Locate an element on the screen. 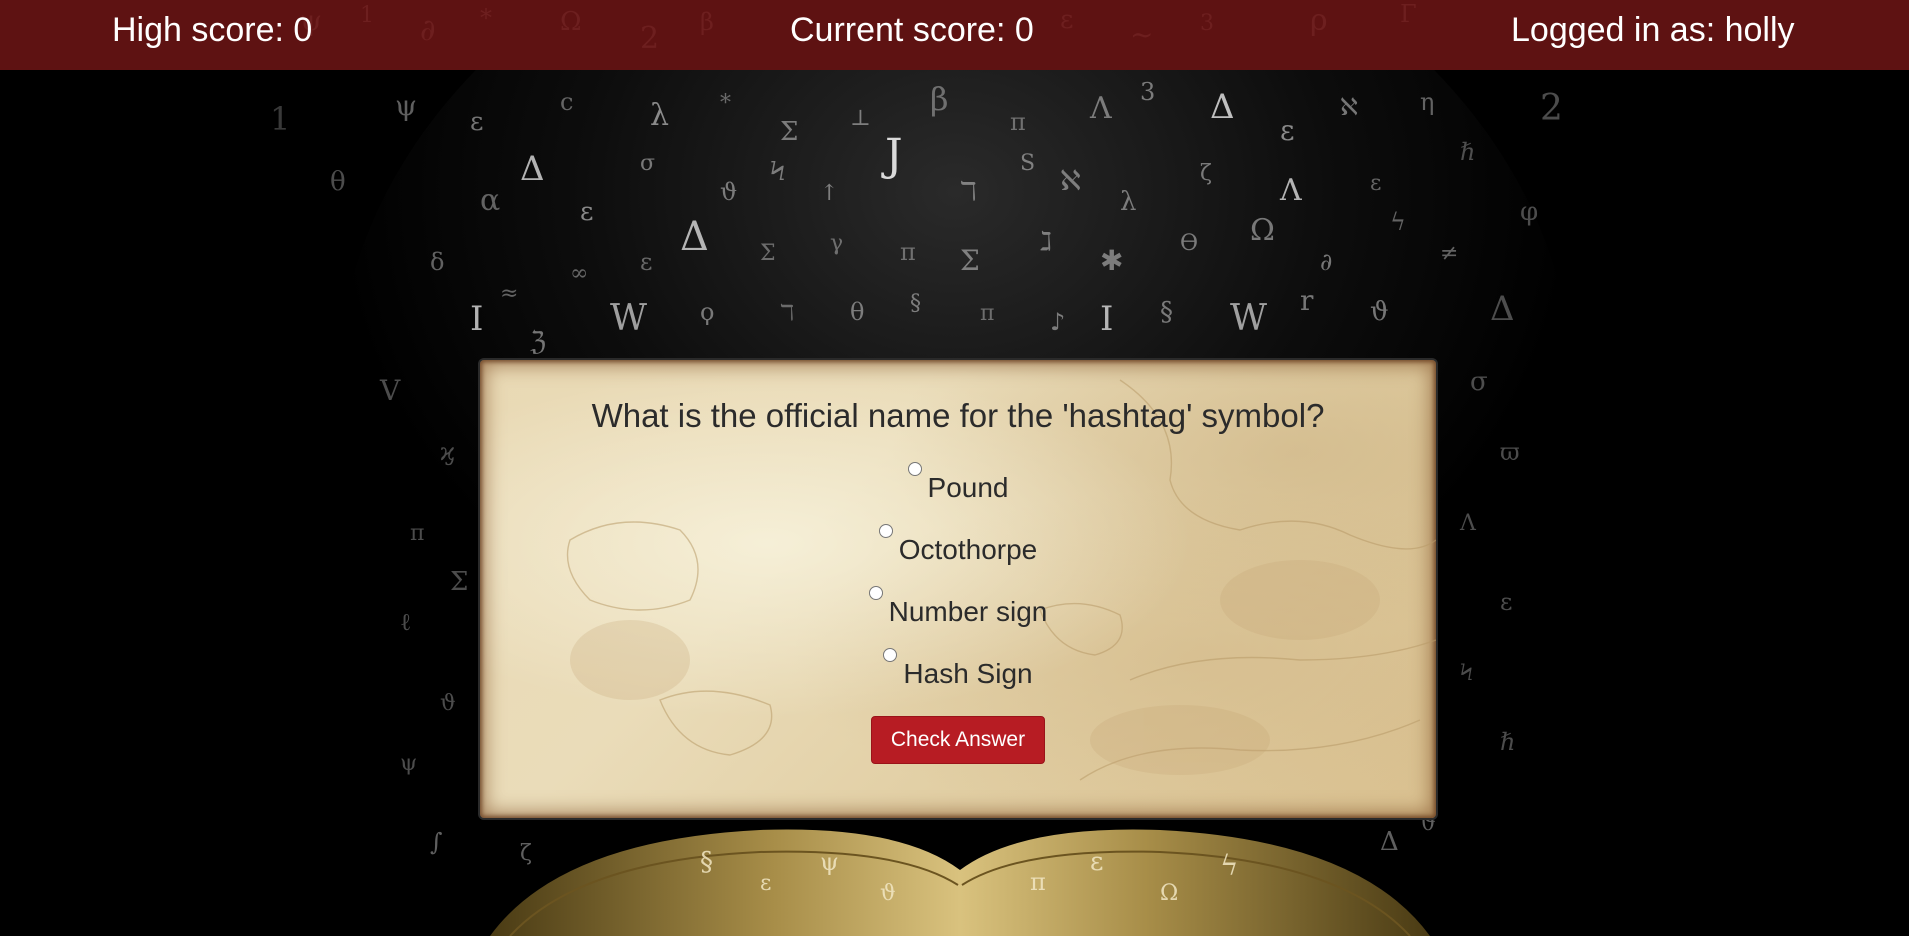  svg-text: Ѕ is located at coordinates (1027, 163).